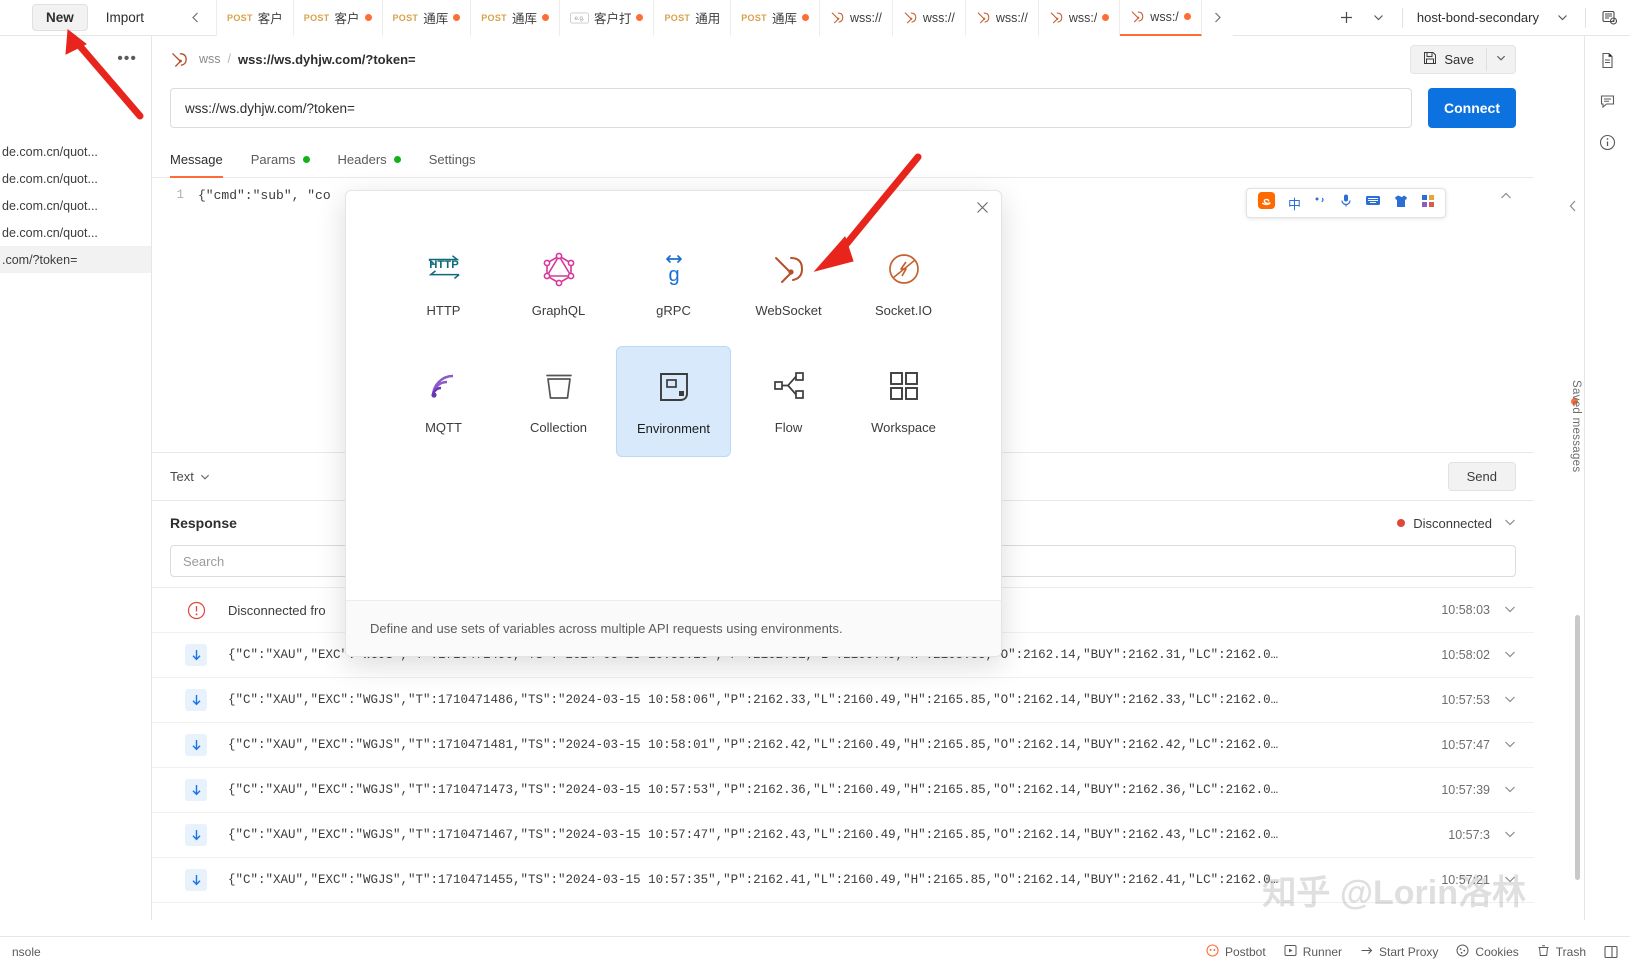 The image size is (1630, 966). I want to click on ellipsis-icon: •••, so click(127, 59).